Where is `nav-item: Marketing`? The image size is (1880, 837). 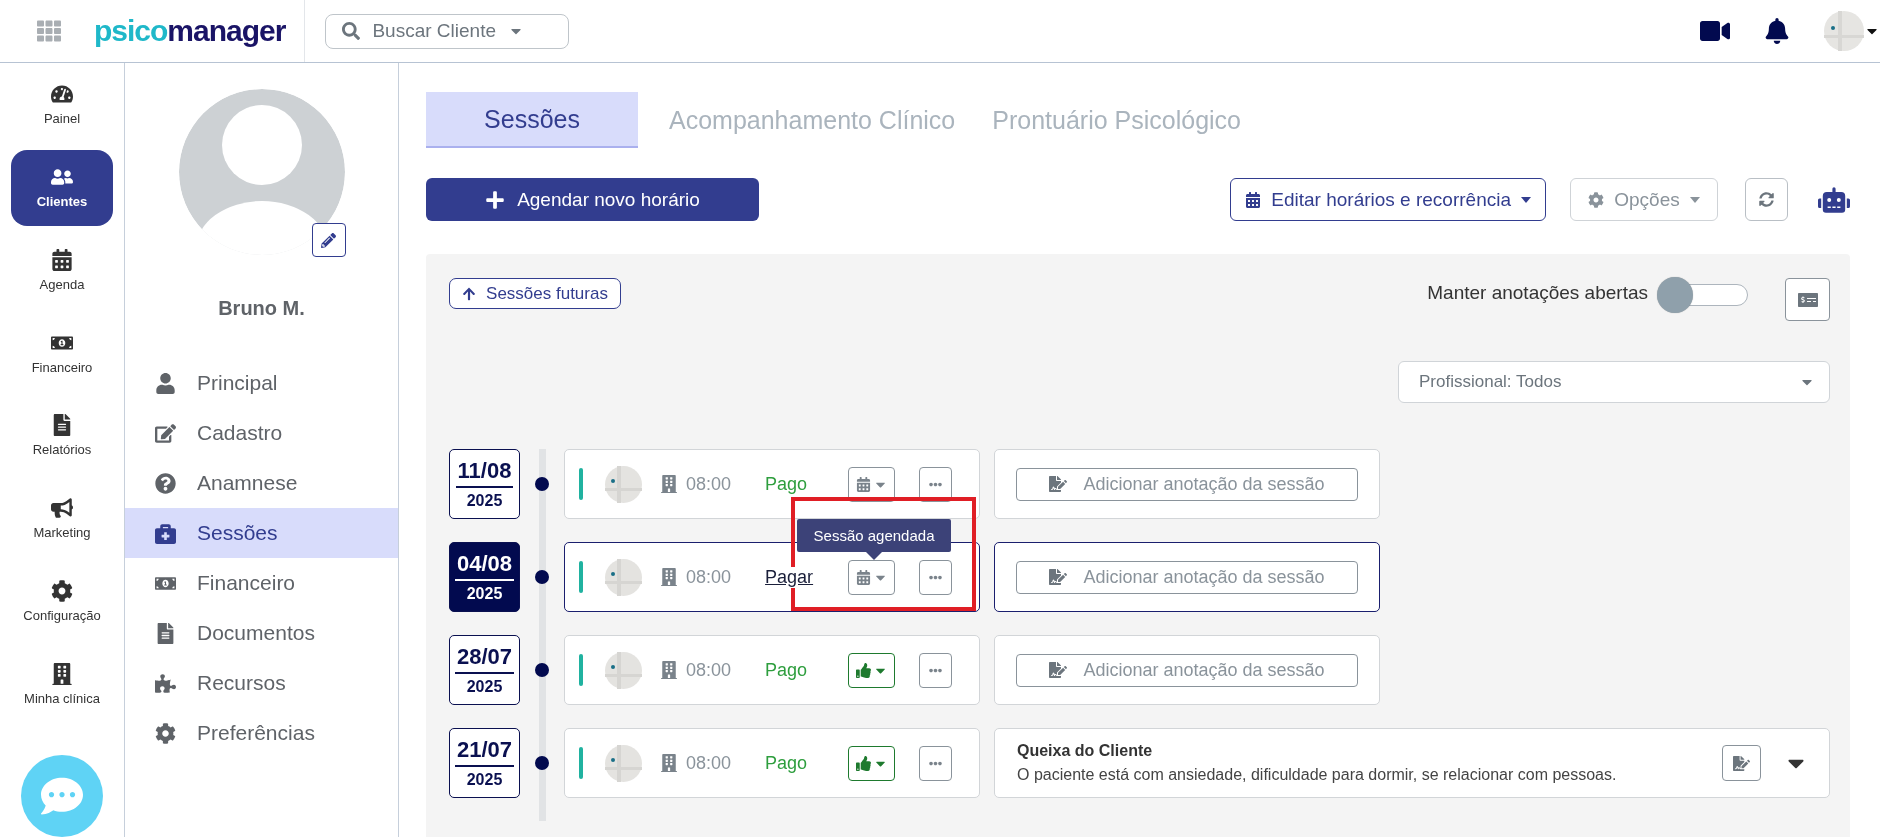
nav-item: Marketing is located at coordinates (62, 518).